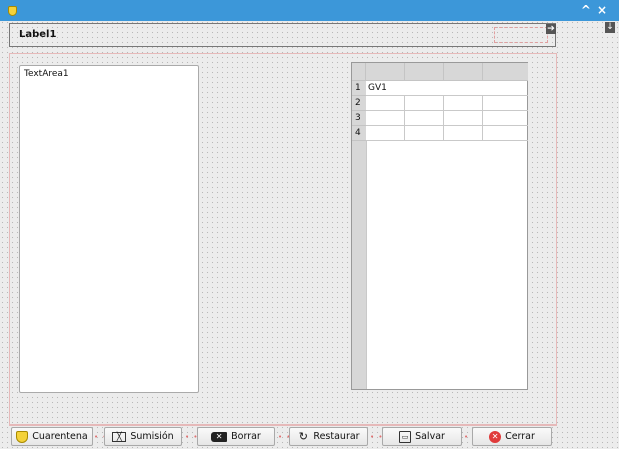  I want to click on borrar-button: ✕ Borrar, so click(236, 436).